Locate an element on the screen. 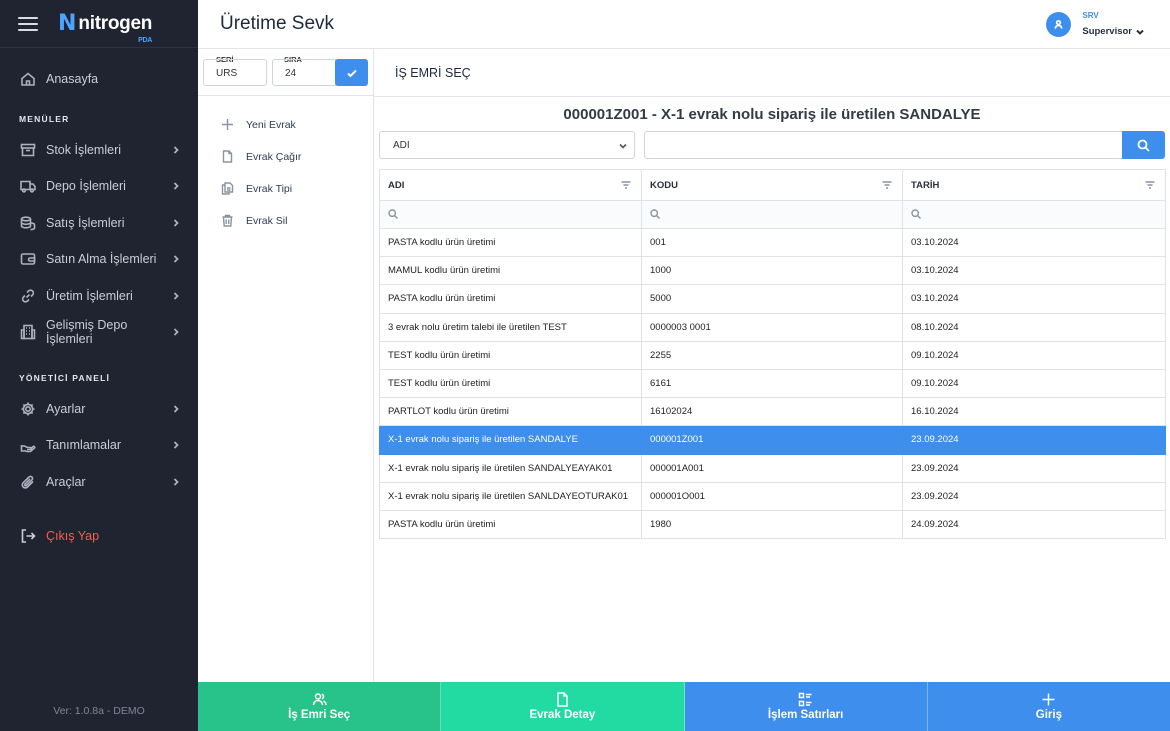 The image size is (1170, 731). table-row: PASTA kodlu ürün üretimi 5000 03.10.2024 is located at coordinates (772, 299).